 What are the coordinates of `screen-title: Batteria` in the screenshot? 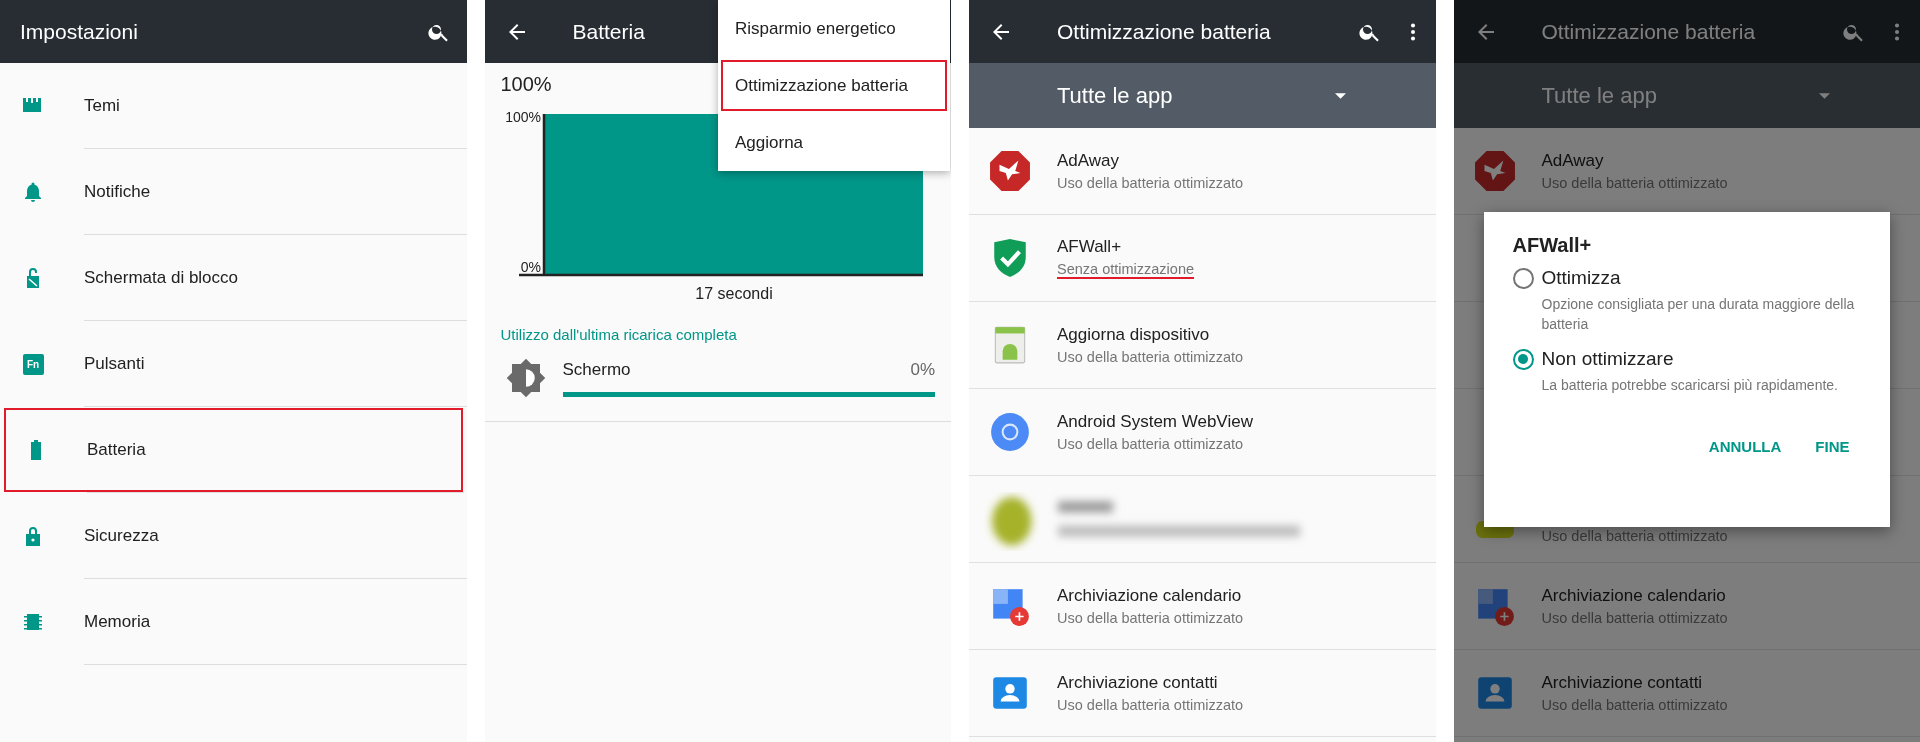 It's located at (608, 31).